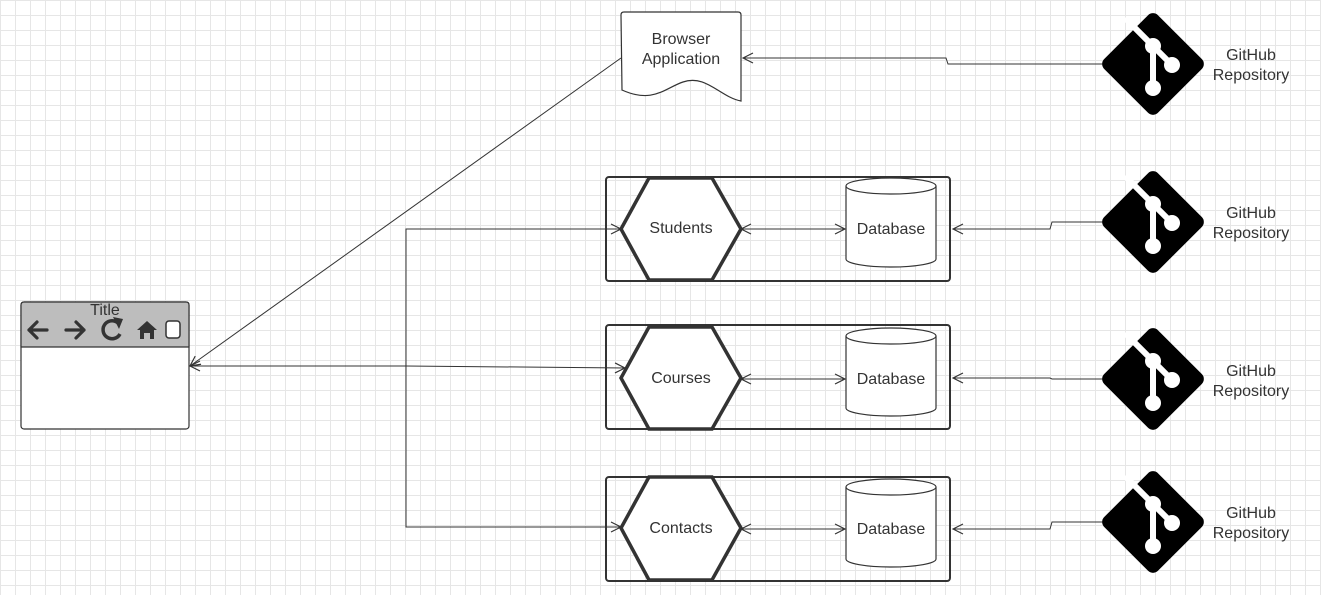 The height and width of the screenshot is (595, 1321). I want to click on service-node-courses: Courses, so click(681, 378).